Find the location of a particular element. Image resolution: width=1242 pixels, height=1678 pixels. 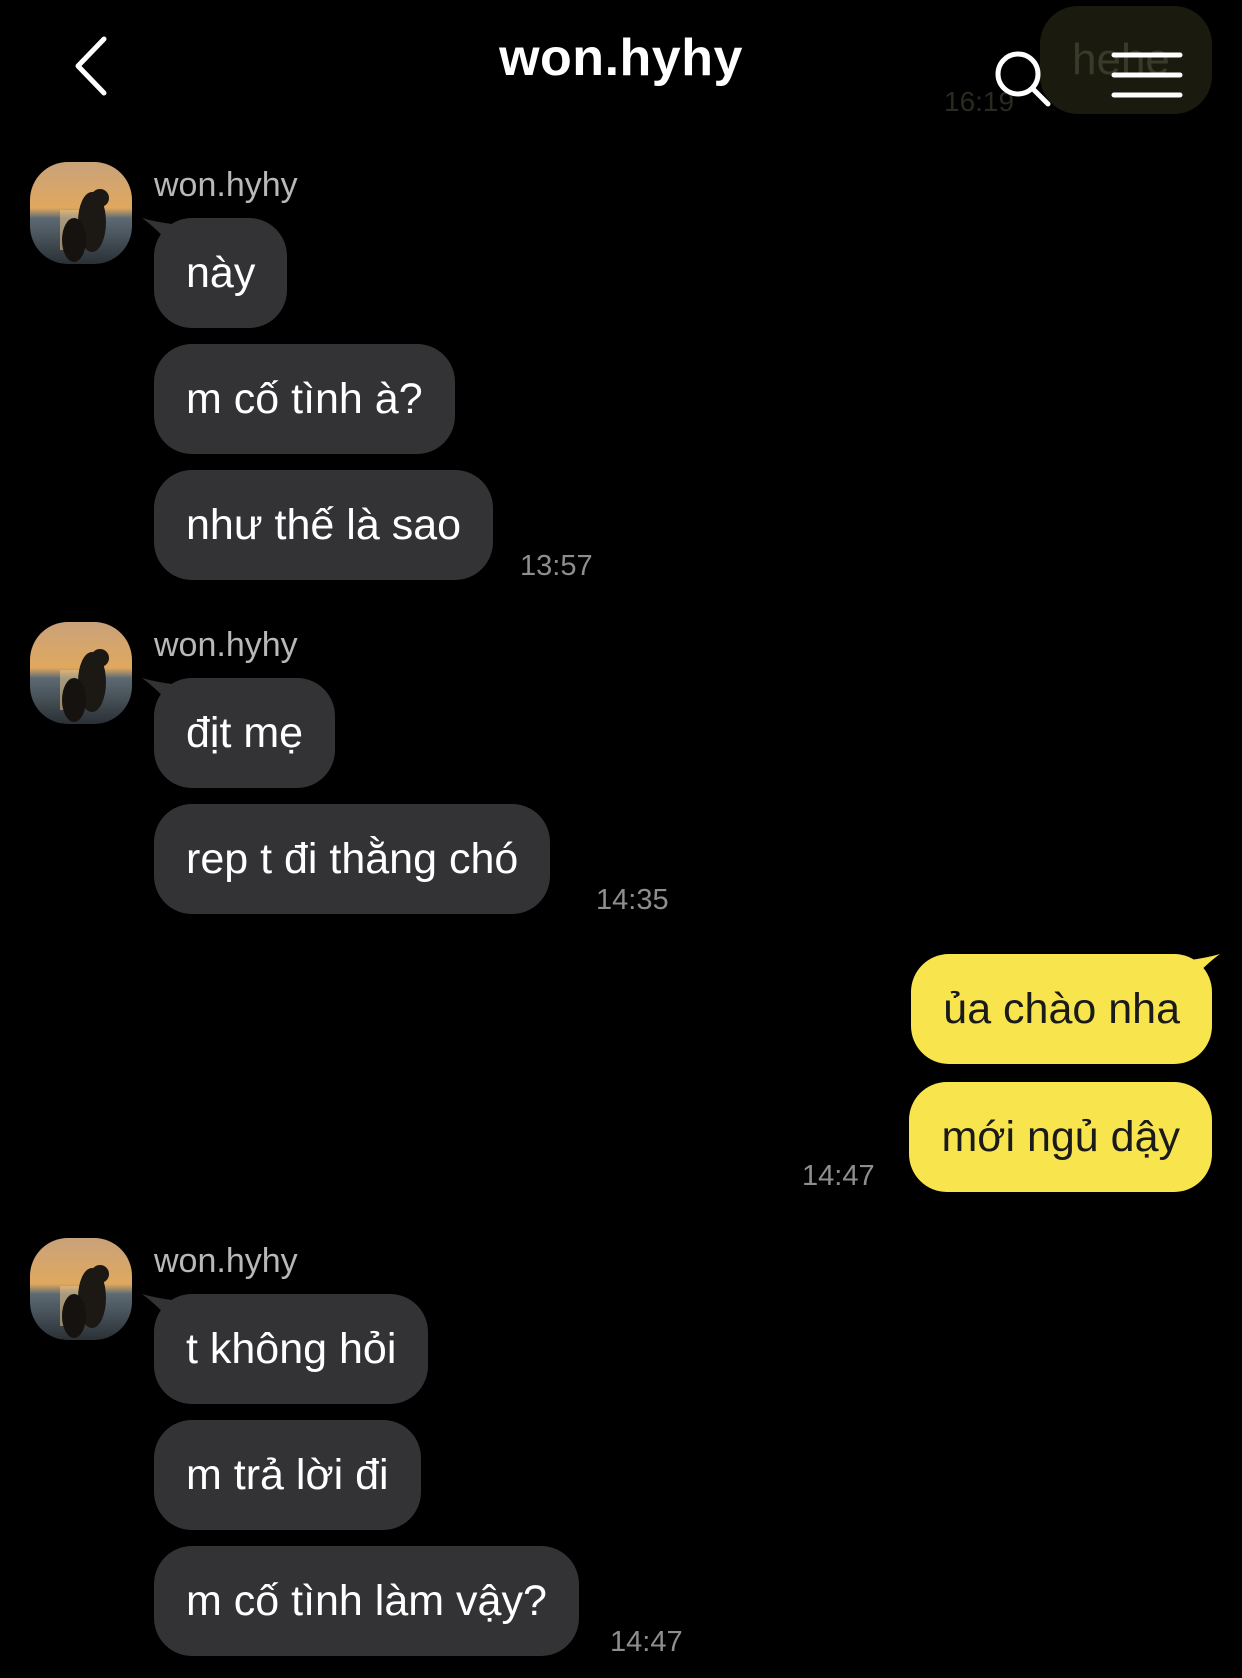

search-button is located at coordinates (1025, 81).